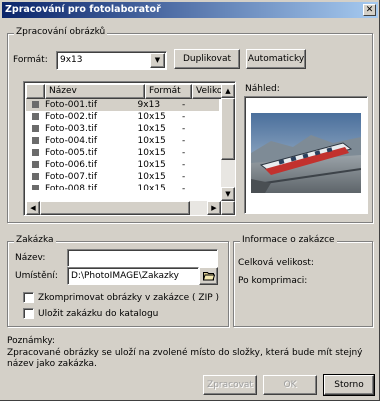 The image size is (380, 401). I want to click on close-icon: ✕, so click(369, 10).